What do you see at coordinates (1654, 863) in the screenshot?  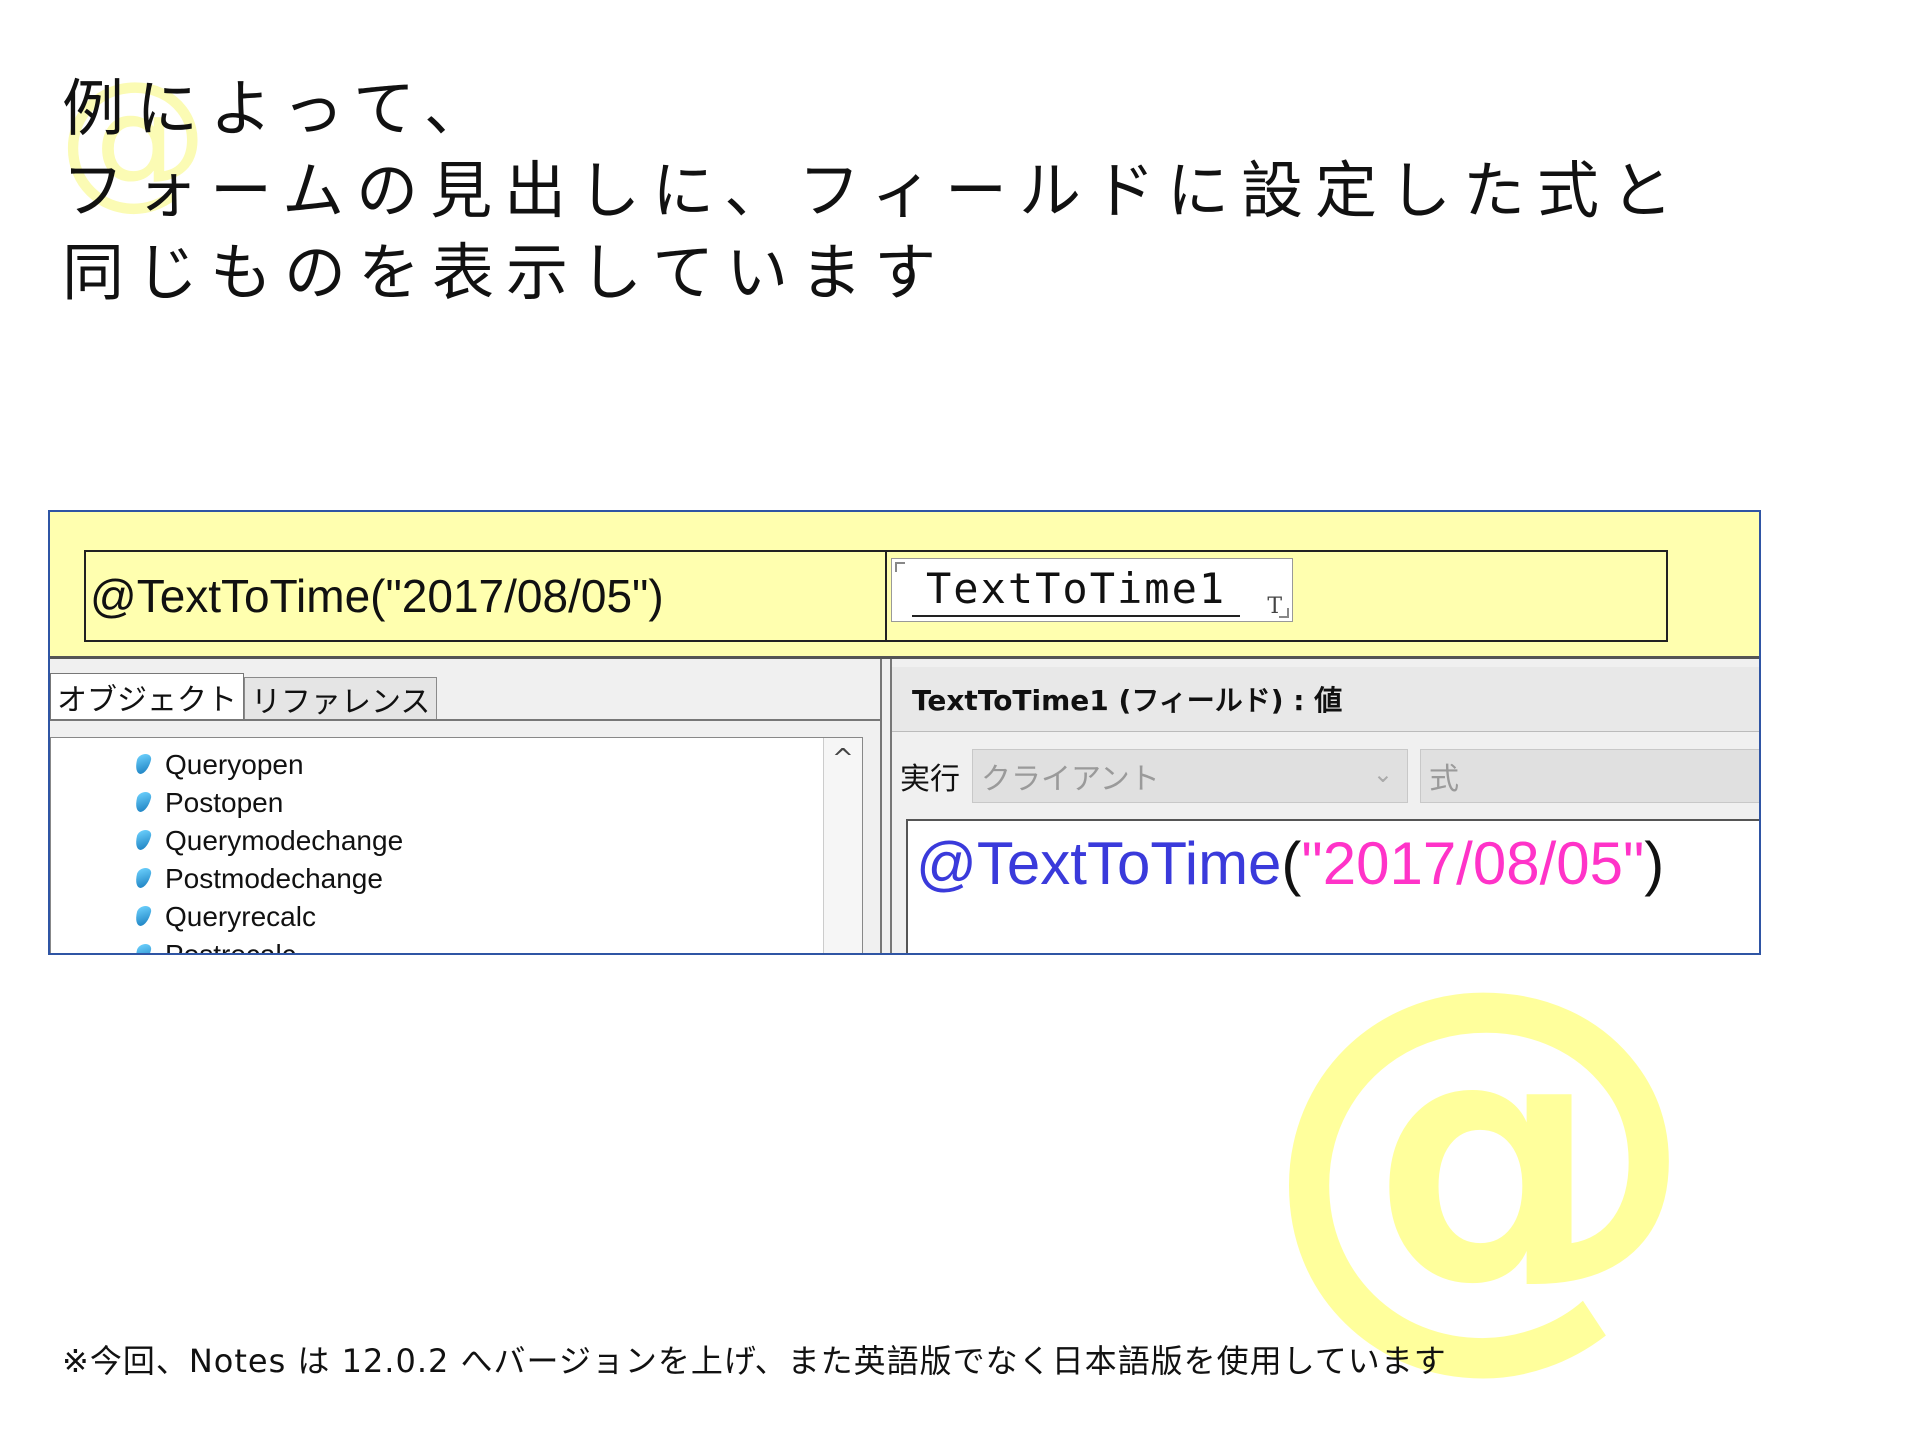 I see `formula-close-paren: )` at bounding box center [1654, 863].